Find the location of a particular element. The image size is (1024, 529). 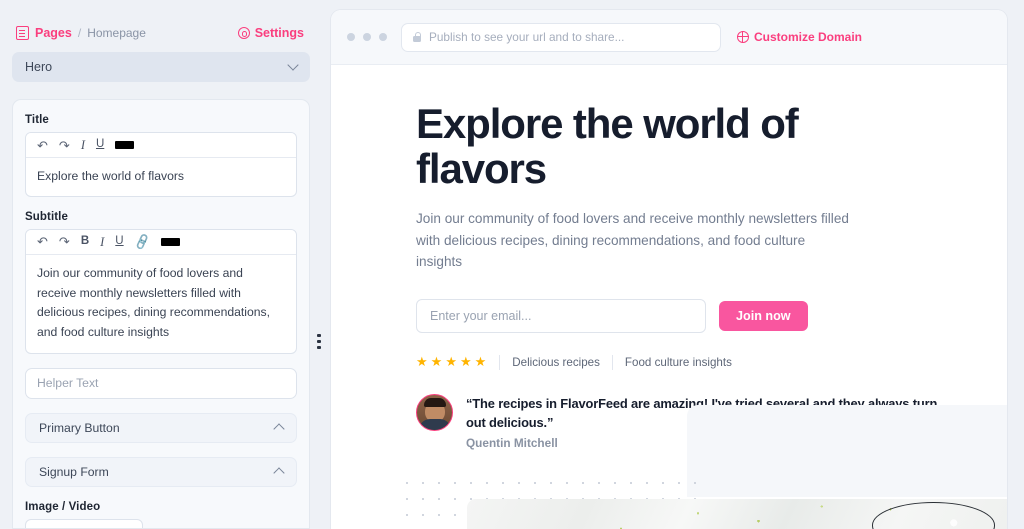

trust-item-2: Food culture insights is located at coordinates (678, 362).